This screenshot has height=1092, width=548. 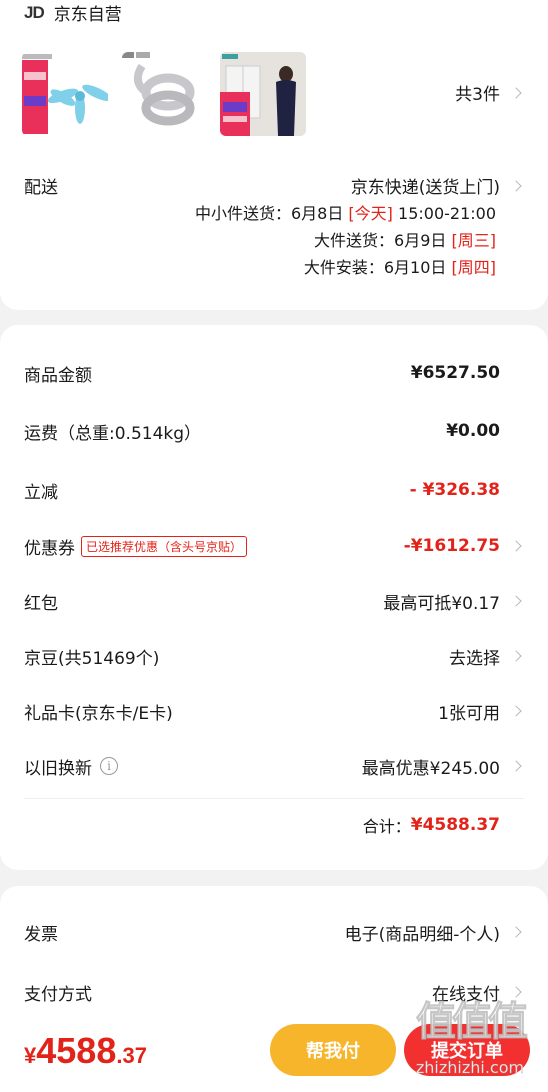 I want to click on help-pay-label: 帮我付, so click(x=333, y=1051).